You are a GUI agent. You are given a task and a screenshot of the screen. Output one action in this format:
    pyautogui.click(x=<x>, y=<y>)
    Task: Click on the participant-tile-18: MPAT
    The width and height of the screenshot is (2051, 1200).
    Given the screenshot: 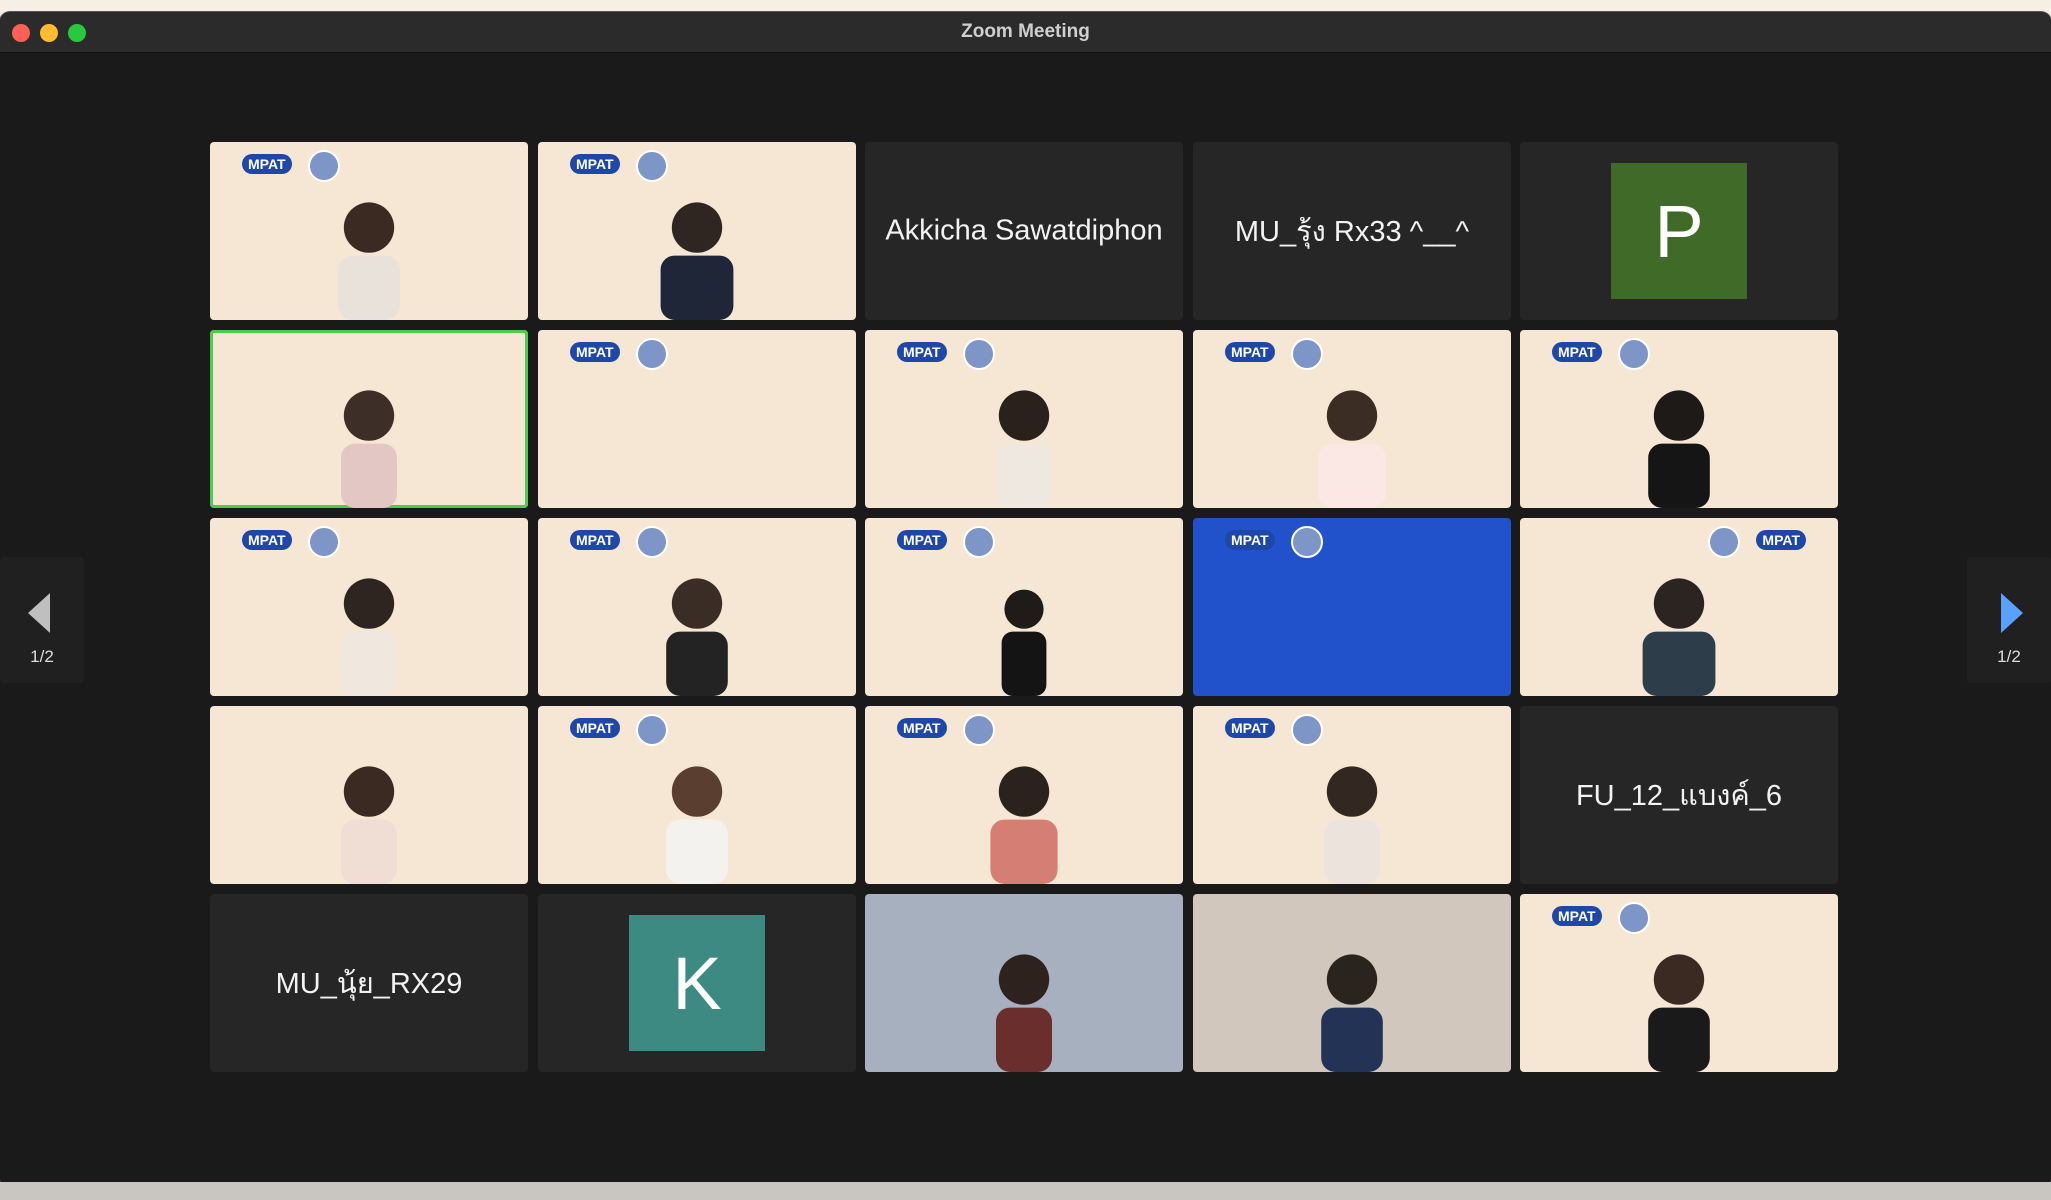 What is the action you would take?
    pyautogui.click(x=1024, y=795)
    